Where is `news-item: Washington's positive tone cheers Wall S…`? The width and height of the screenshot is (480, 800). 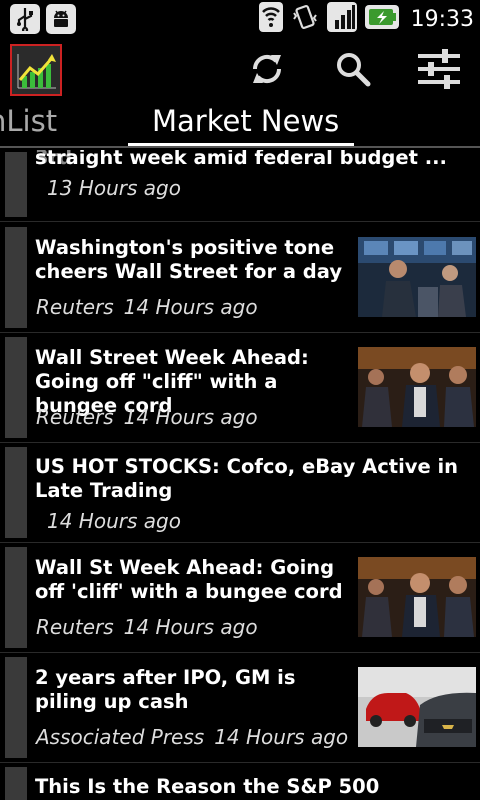
news-item: Washington's positive tone cheers Wall S… is located at coordinates (240, 278).